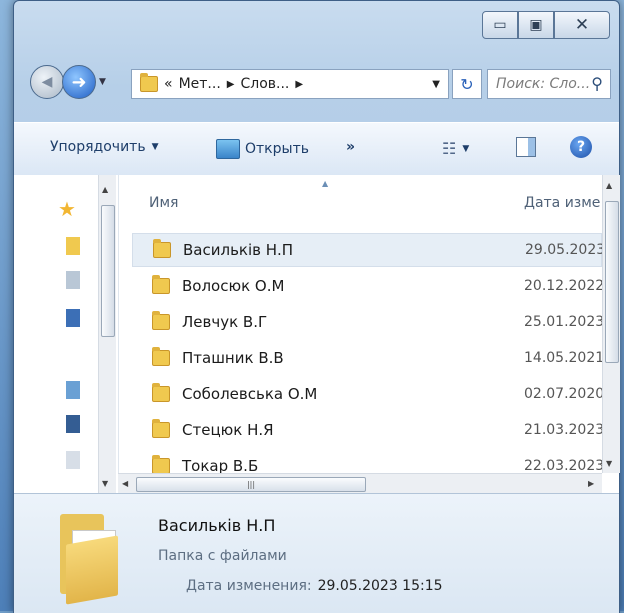 The image size is (624, 613). Describe the element at coordinates (325, 183) in the screenshot. I see `sort-arrow-icon: ▲` at that location.